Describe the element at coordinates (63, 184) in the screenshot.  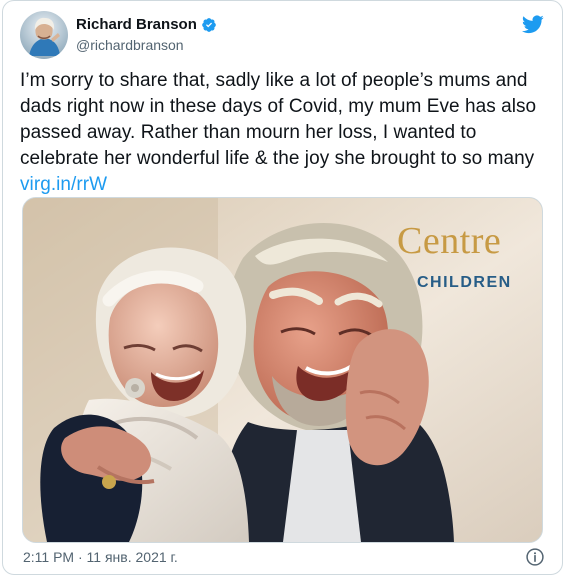
I see `tweet-link: virg.in/rrW` at that location.